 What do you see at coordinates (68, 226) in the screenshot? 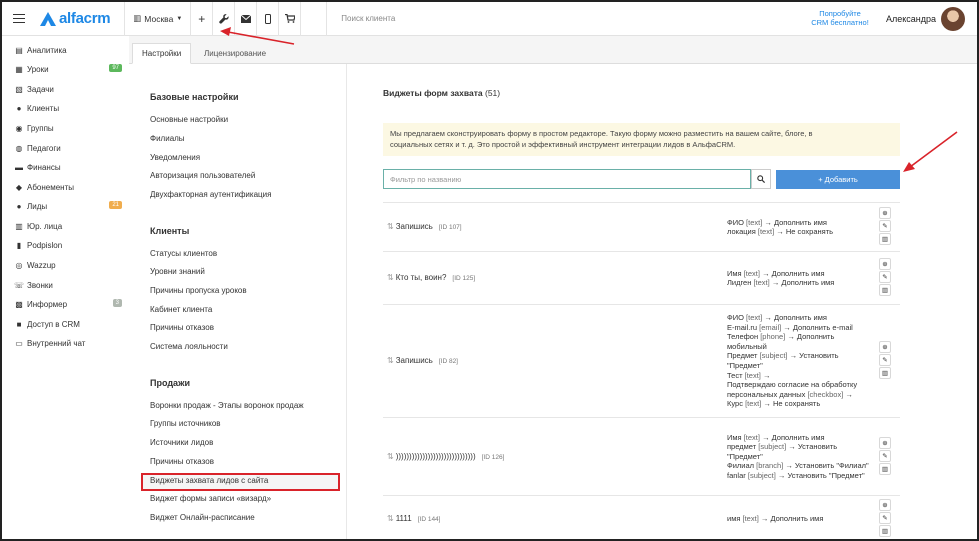
I see `sidebar-item: ▥ Юр. лица` at bounding box center [68, 226].